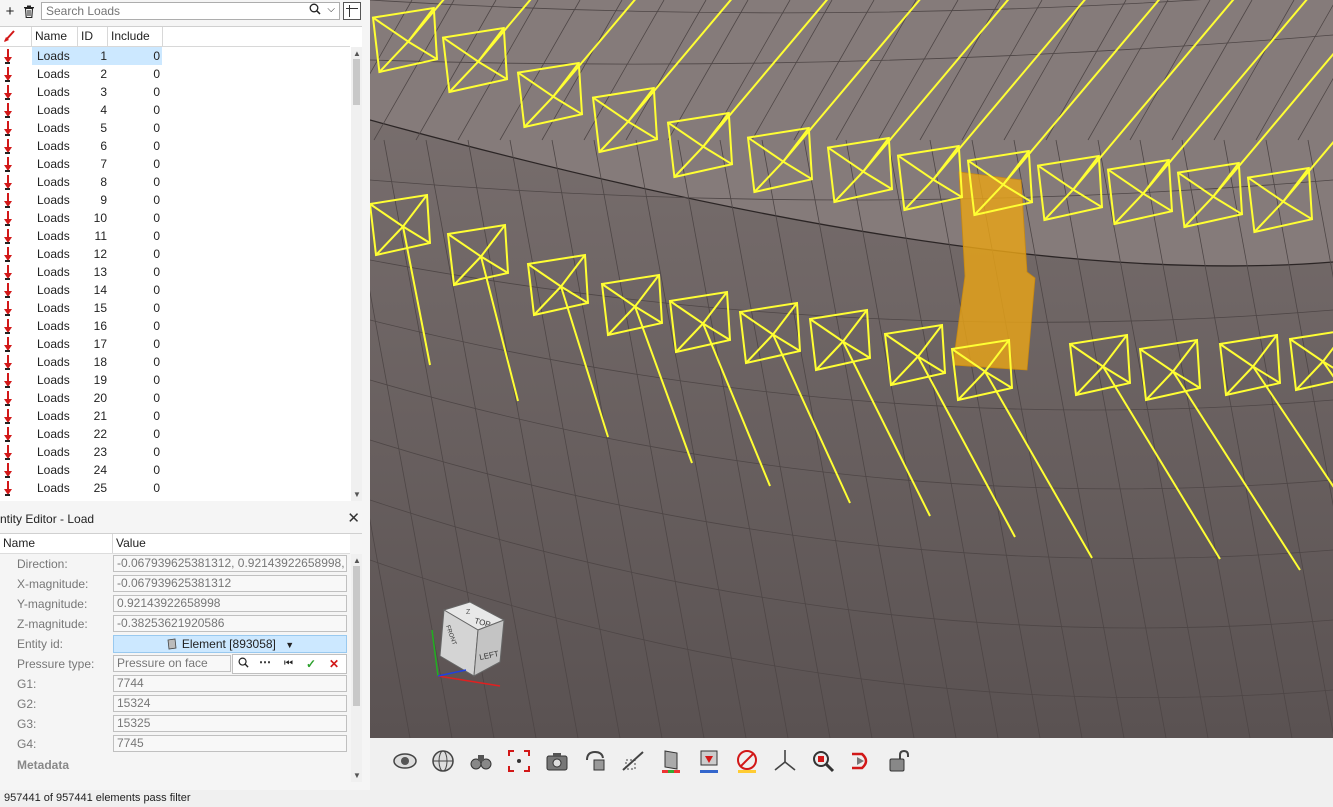 The width and height of the screenshot is (1333, 807). I want to click on table-row: Loads 12 0, so click(175, 254).